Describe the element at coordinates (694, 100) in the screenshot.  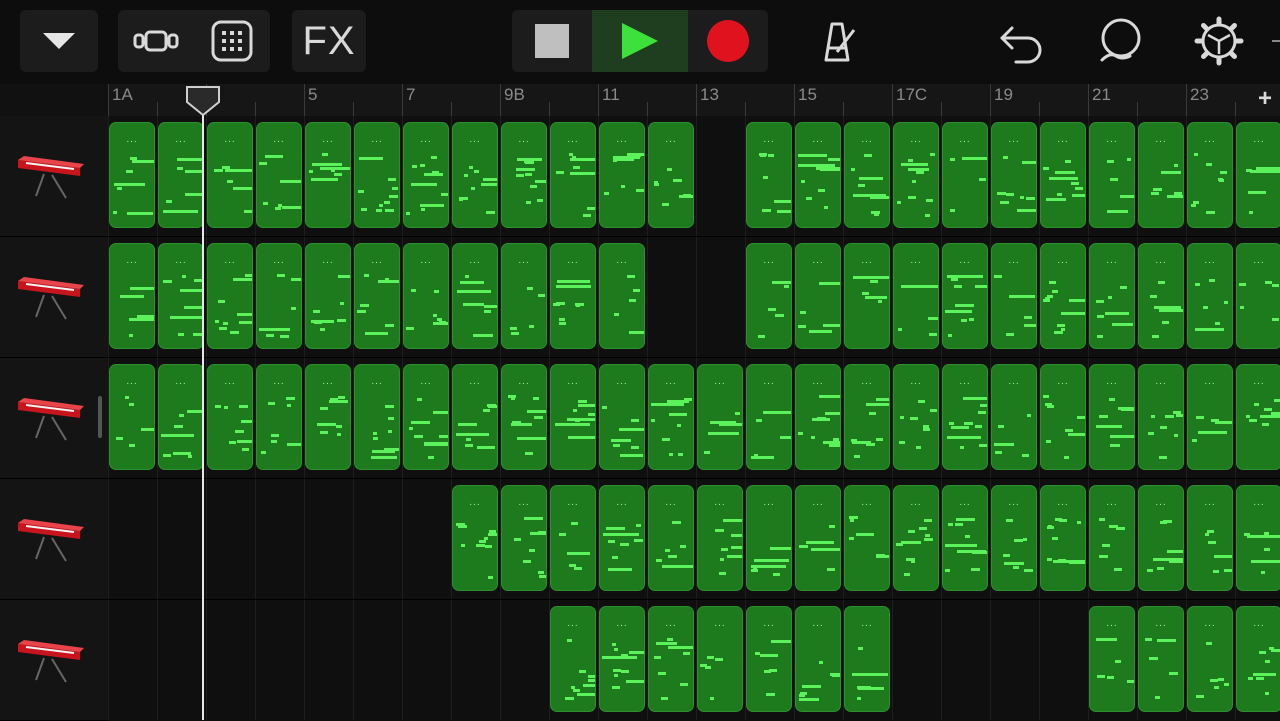
I see `ruler: 1A3579B11131517C192123 +` at that location.